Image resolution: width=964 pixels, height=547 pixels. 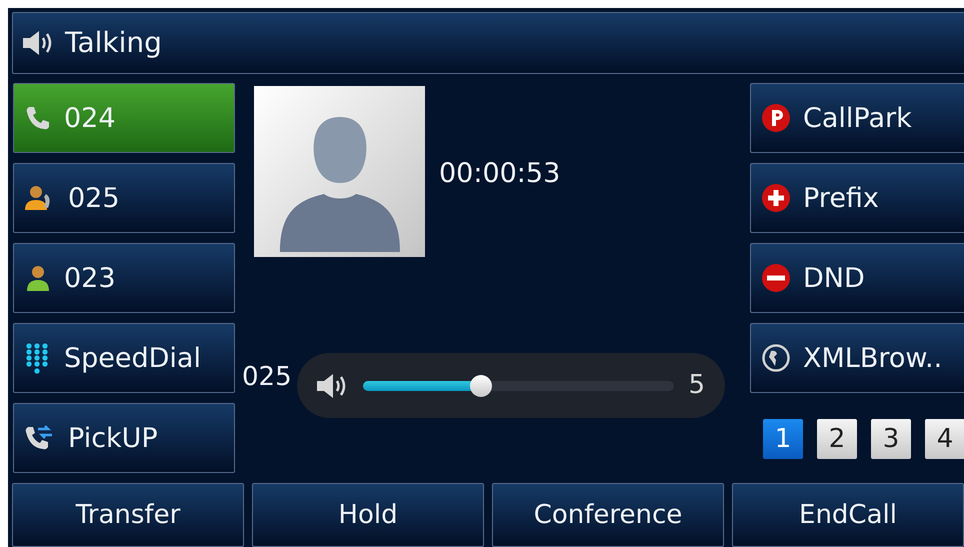 What do you see at coordinates (857, 278) in the screenshot?
I see `function-key: DND` at bounding box center [857, 278].